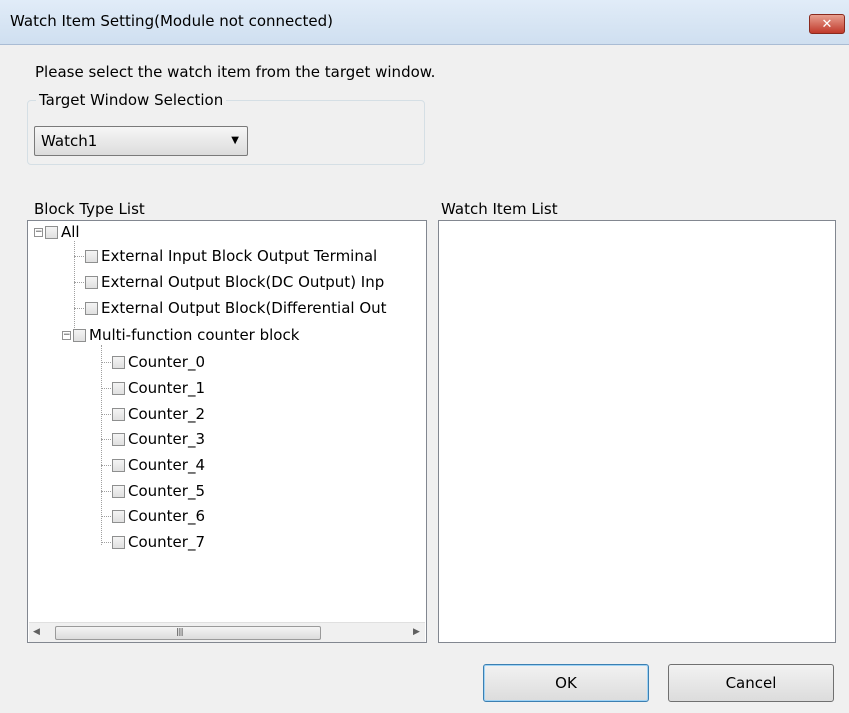  What do you see at coordinates (166, 516) in the screenshot?
I see `tree-node-label: Counter_6` at bounding box center [166, 516].